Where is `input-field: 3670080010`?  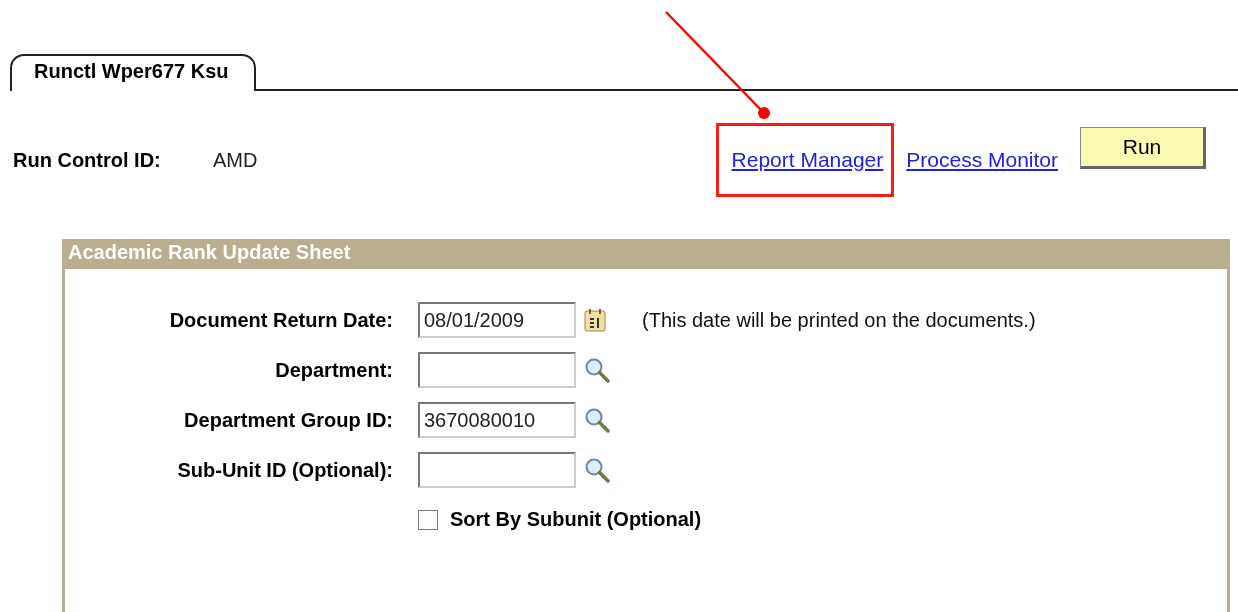
input-field: 3670080010 is located at coordinates (497, 420).